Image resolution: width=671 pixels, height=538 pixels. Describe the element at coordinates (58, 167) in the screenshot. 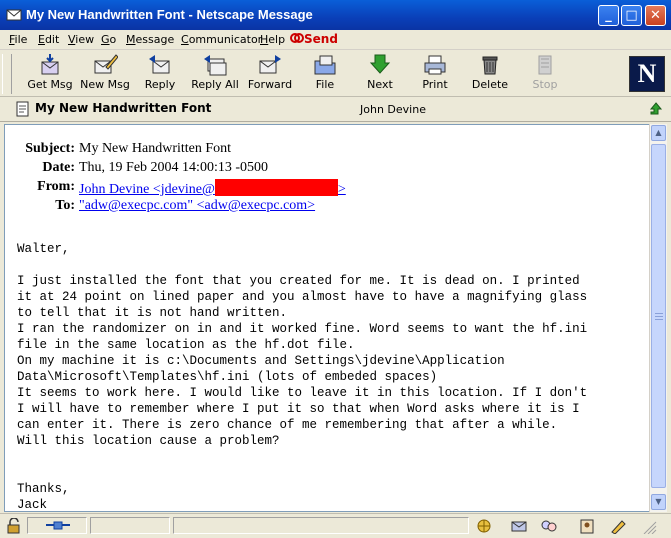

I see `date-label: Date:` at that location.